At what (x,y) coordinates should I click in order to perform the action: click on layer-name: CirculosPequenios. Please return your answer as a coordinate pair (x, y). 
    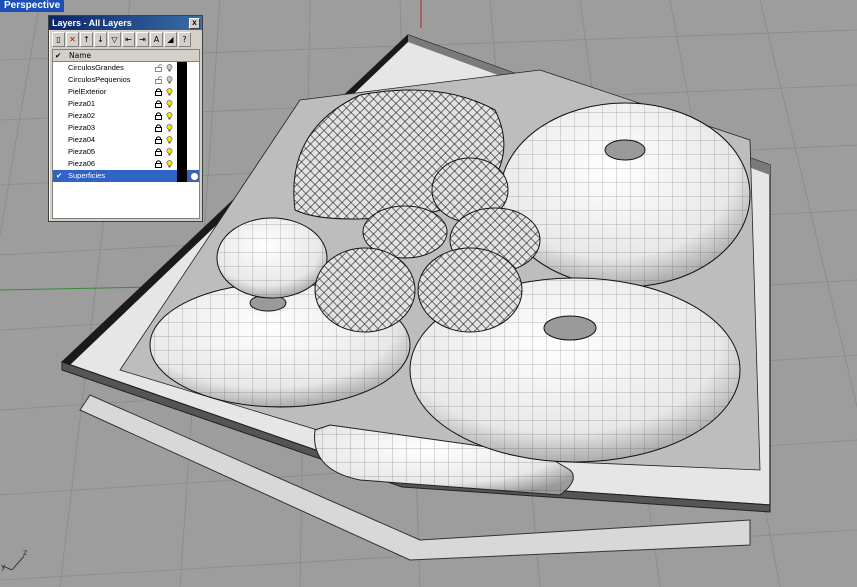
    Looking at the image, I should click on (99, 80).